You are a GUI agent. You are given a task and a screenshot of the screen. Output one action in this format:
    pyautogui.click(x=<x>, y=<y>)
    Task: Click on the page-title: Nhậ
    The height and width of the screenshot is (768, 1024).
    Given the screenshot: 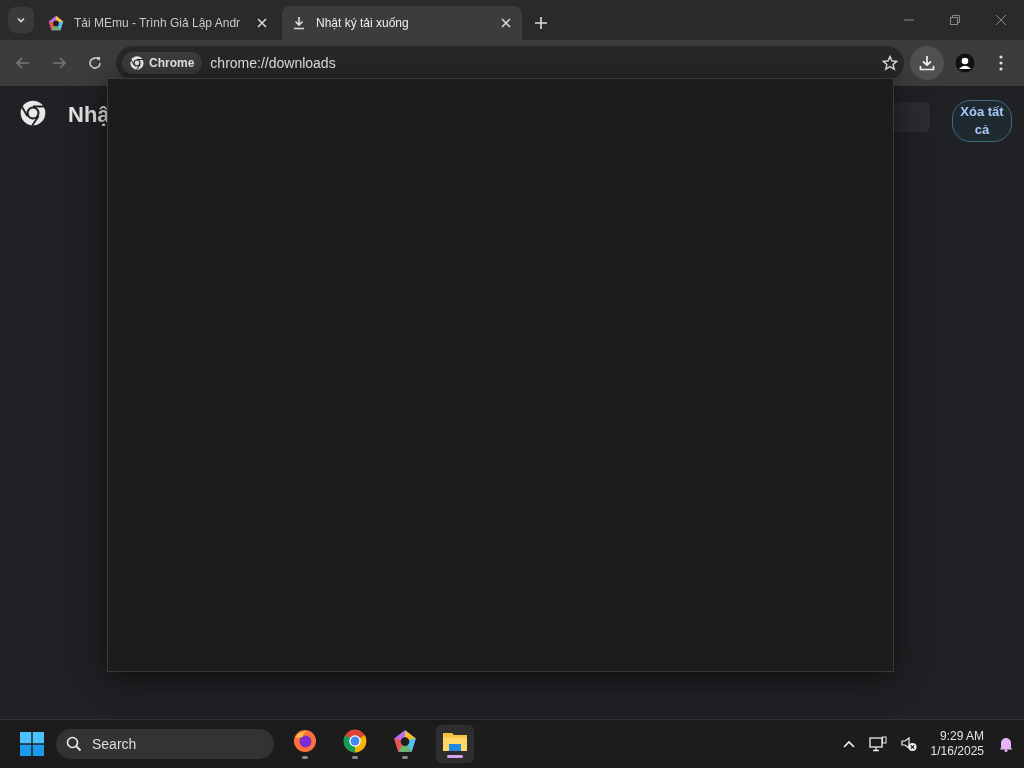 What is the action you would take?
    pyautogui.click(x=89, y=115)
    